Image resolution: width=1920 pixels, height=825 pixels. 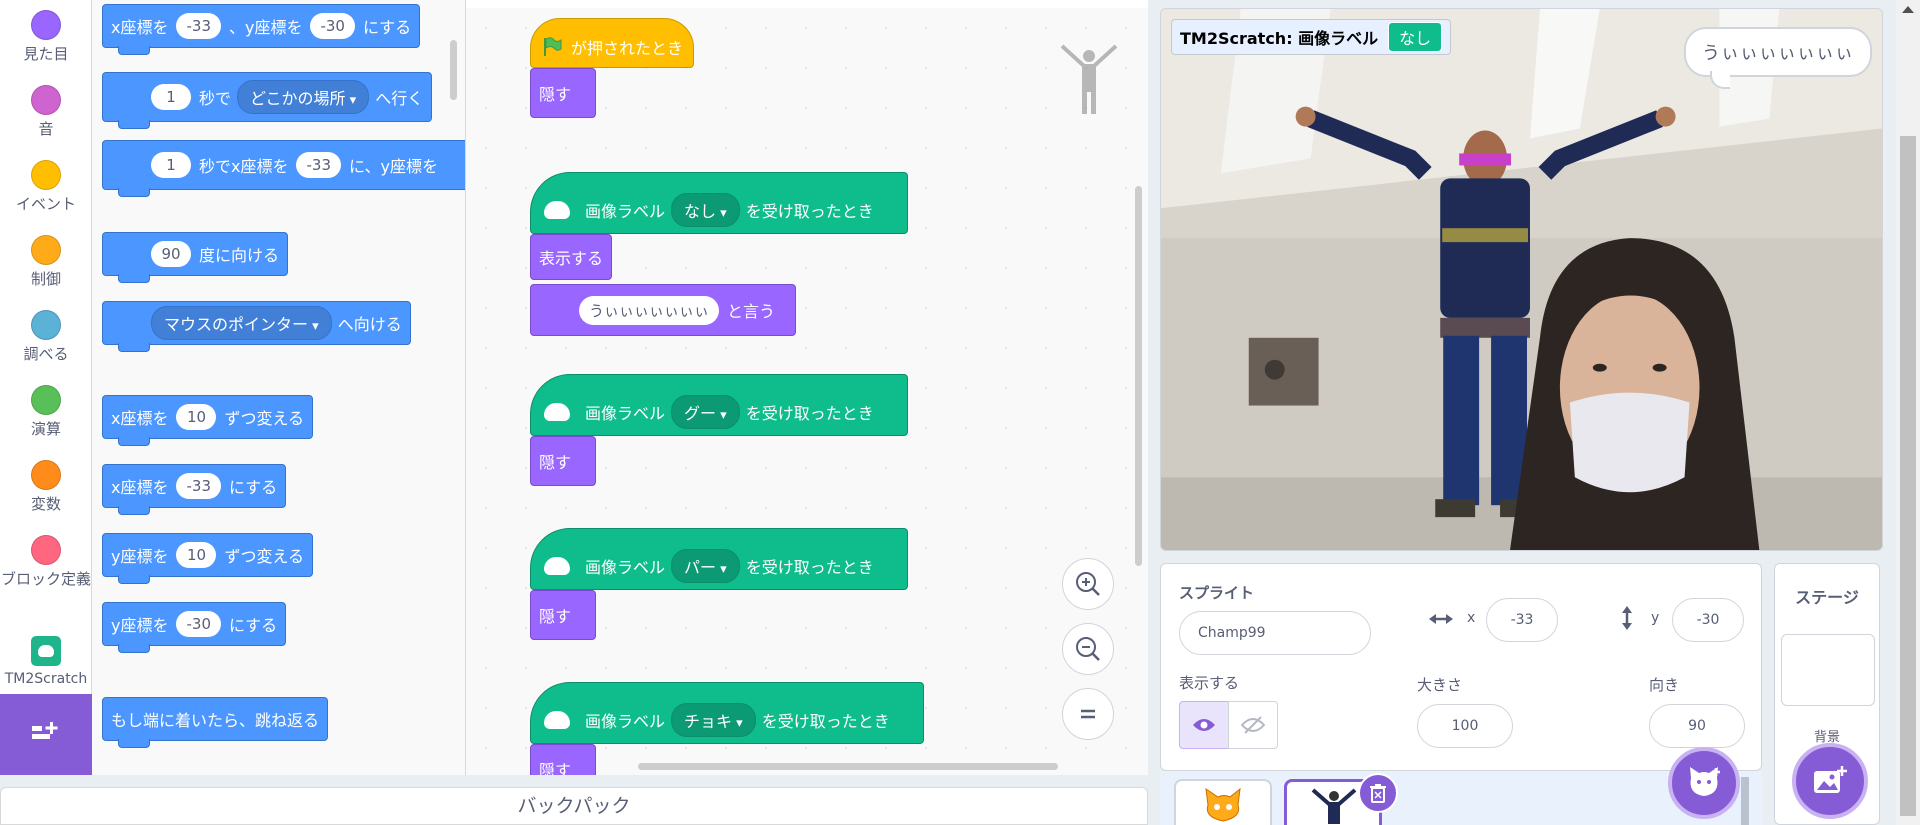 I want to click on page-scrollbar, so click(x=1908, y=412).